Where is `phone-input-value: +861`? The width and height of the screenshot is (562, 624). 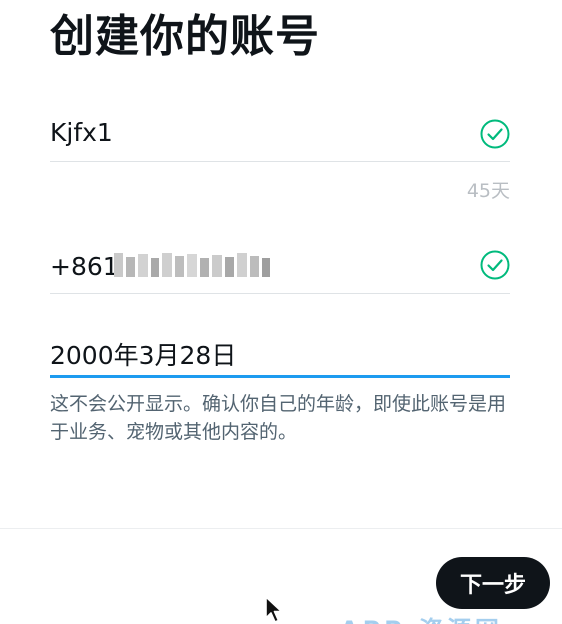
phone-input-value: +861 is located at coordinates (84, 266).